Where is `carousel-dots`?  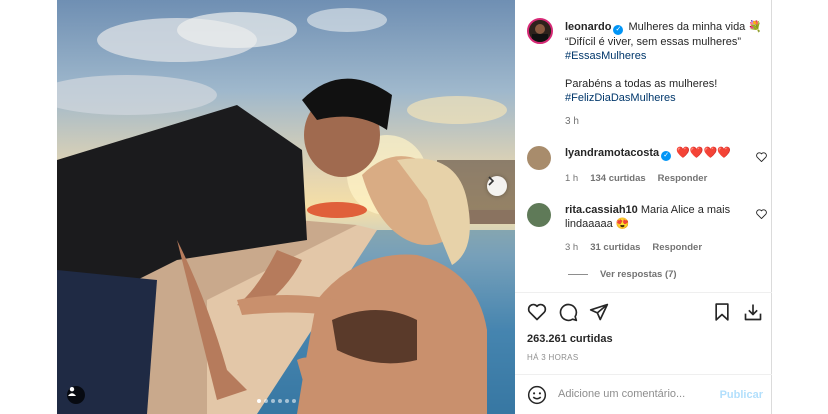 carousel-dots is located at coordinates (276, 401).